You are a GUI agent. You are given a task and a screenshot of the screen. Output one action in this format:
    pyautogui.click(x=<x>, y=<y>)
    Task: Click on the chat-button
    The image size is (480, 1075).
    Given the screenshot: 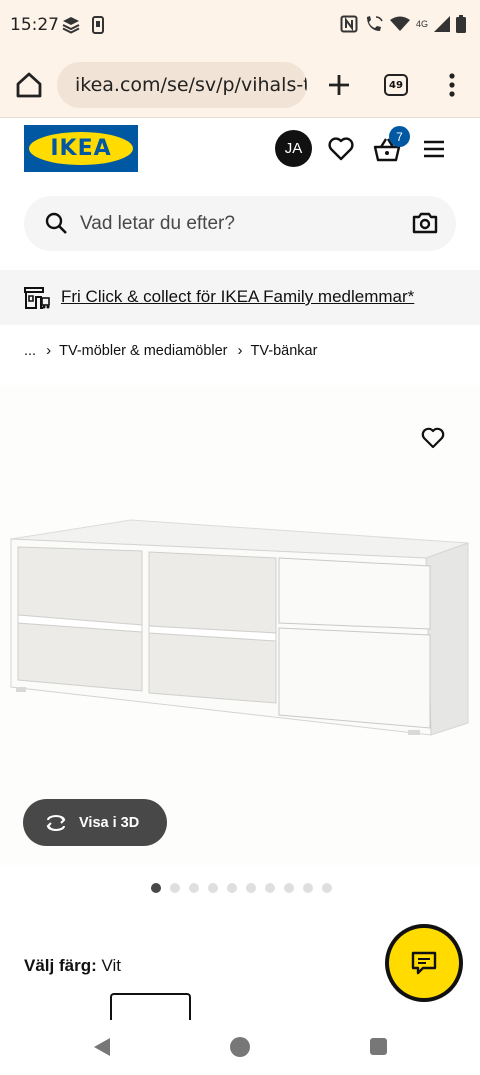 What is the action you would take?
    pyautogui.click(x=424, y=963)
    